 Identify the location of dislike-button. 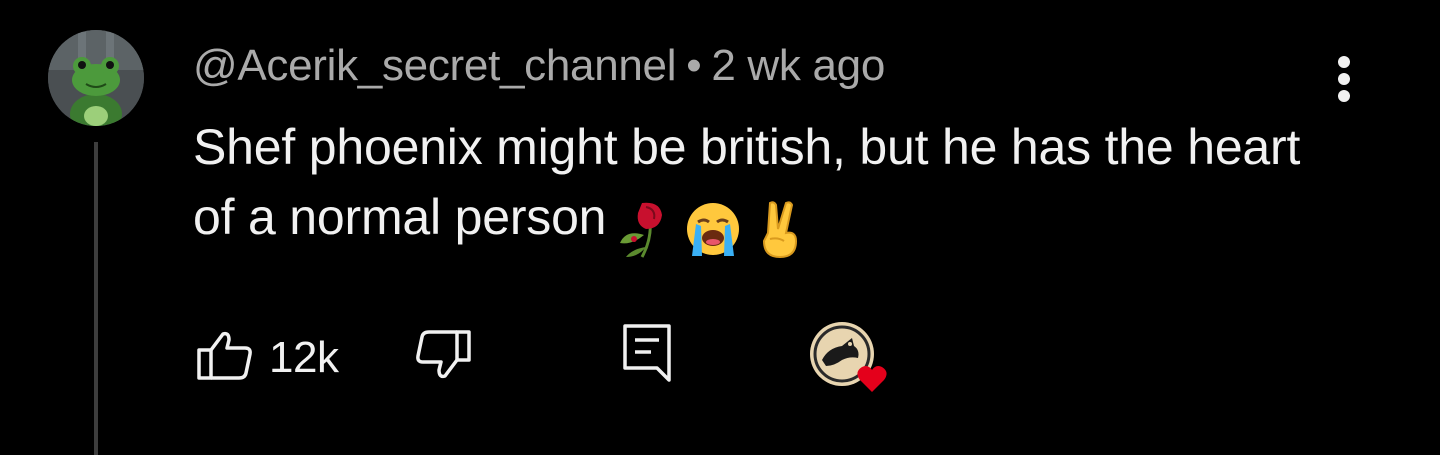
(444, 357).